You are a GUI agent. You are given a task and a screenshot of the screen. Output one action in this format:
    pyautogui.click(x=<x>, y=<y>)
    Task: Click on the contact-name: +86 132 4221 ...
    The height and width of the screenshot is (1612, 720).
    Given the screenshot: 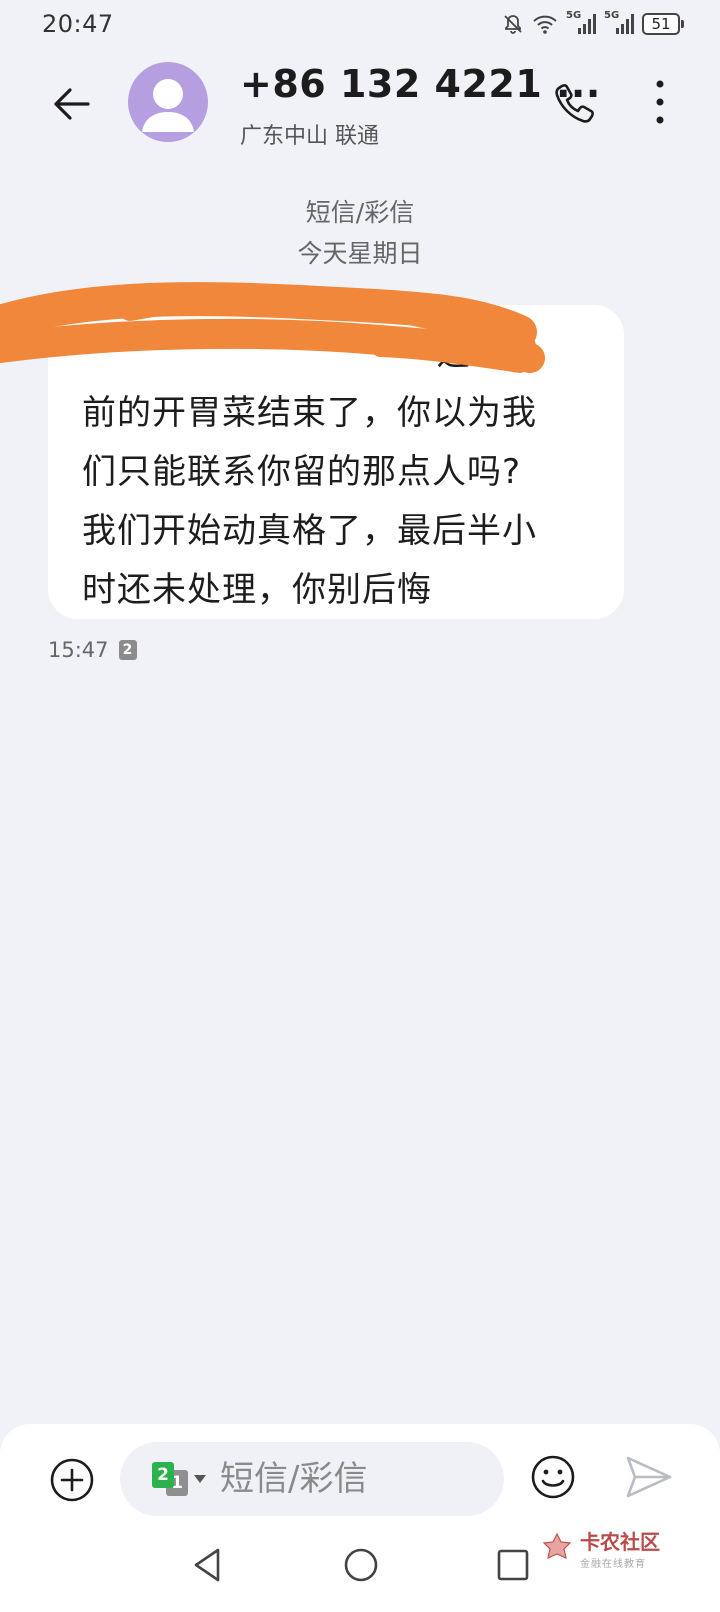 What is the action you would take?
    pyautogui.click(x=420, y=84)
    